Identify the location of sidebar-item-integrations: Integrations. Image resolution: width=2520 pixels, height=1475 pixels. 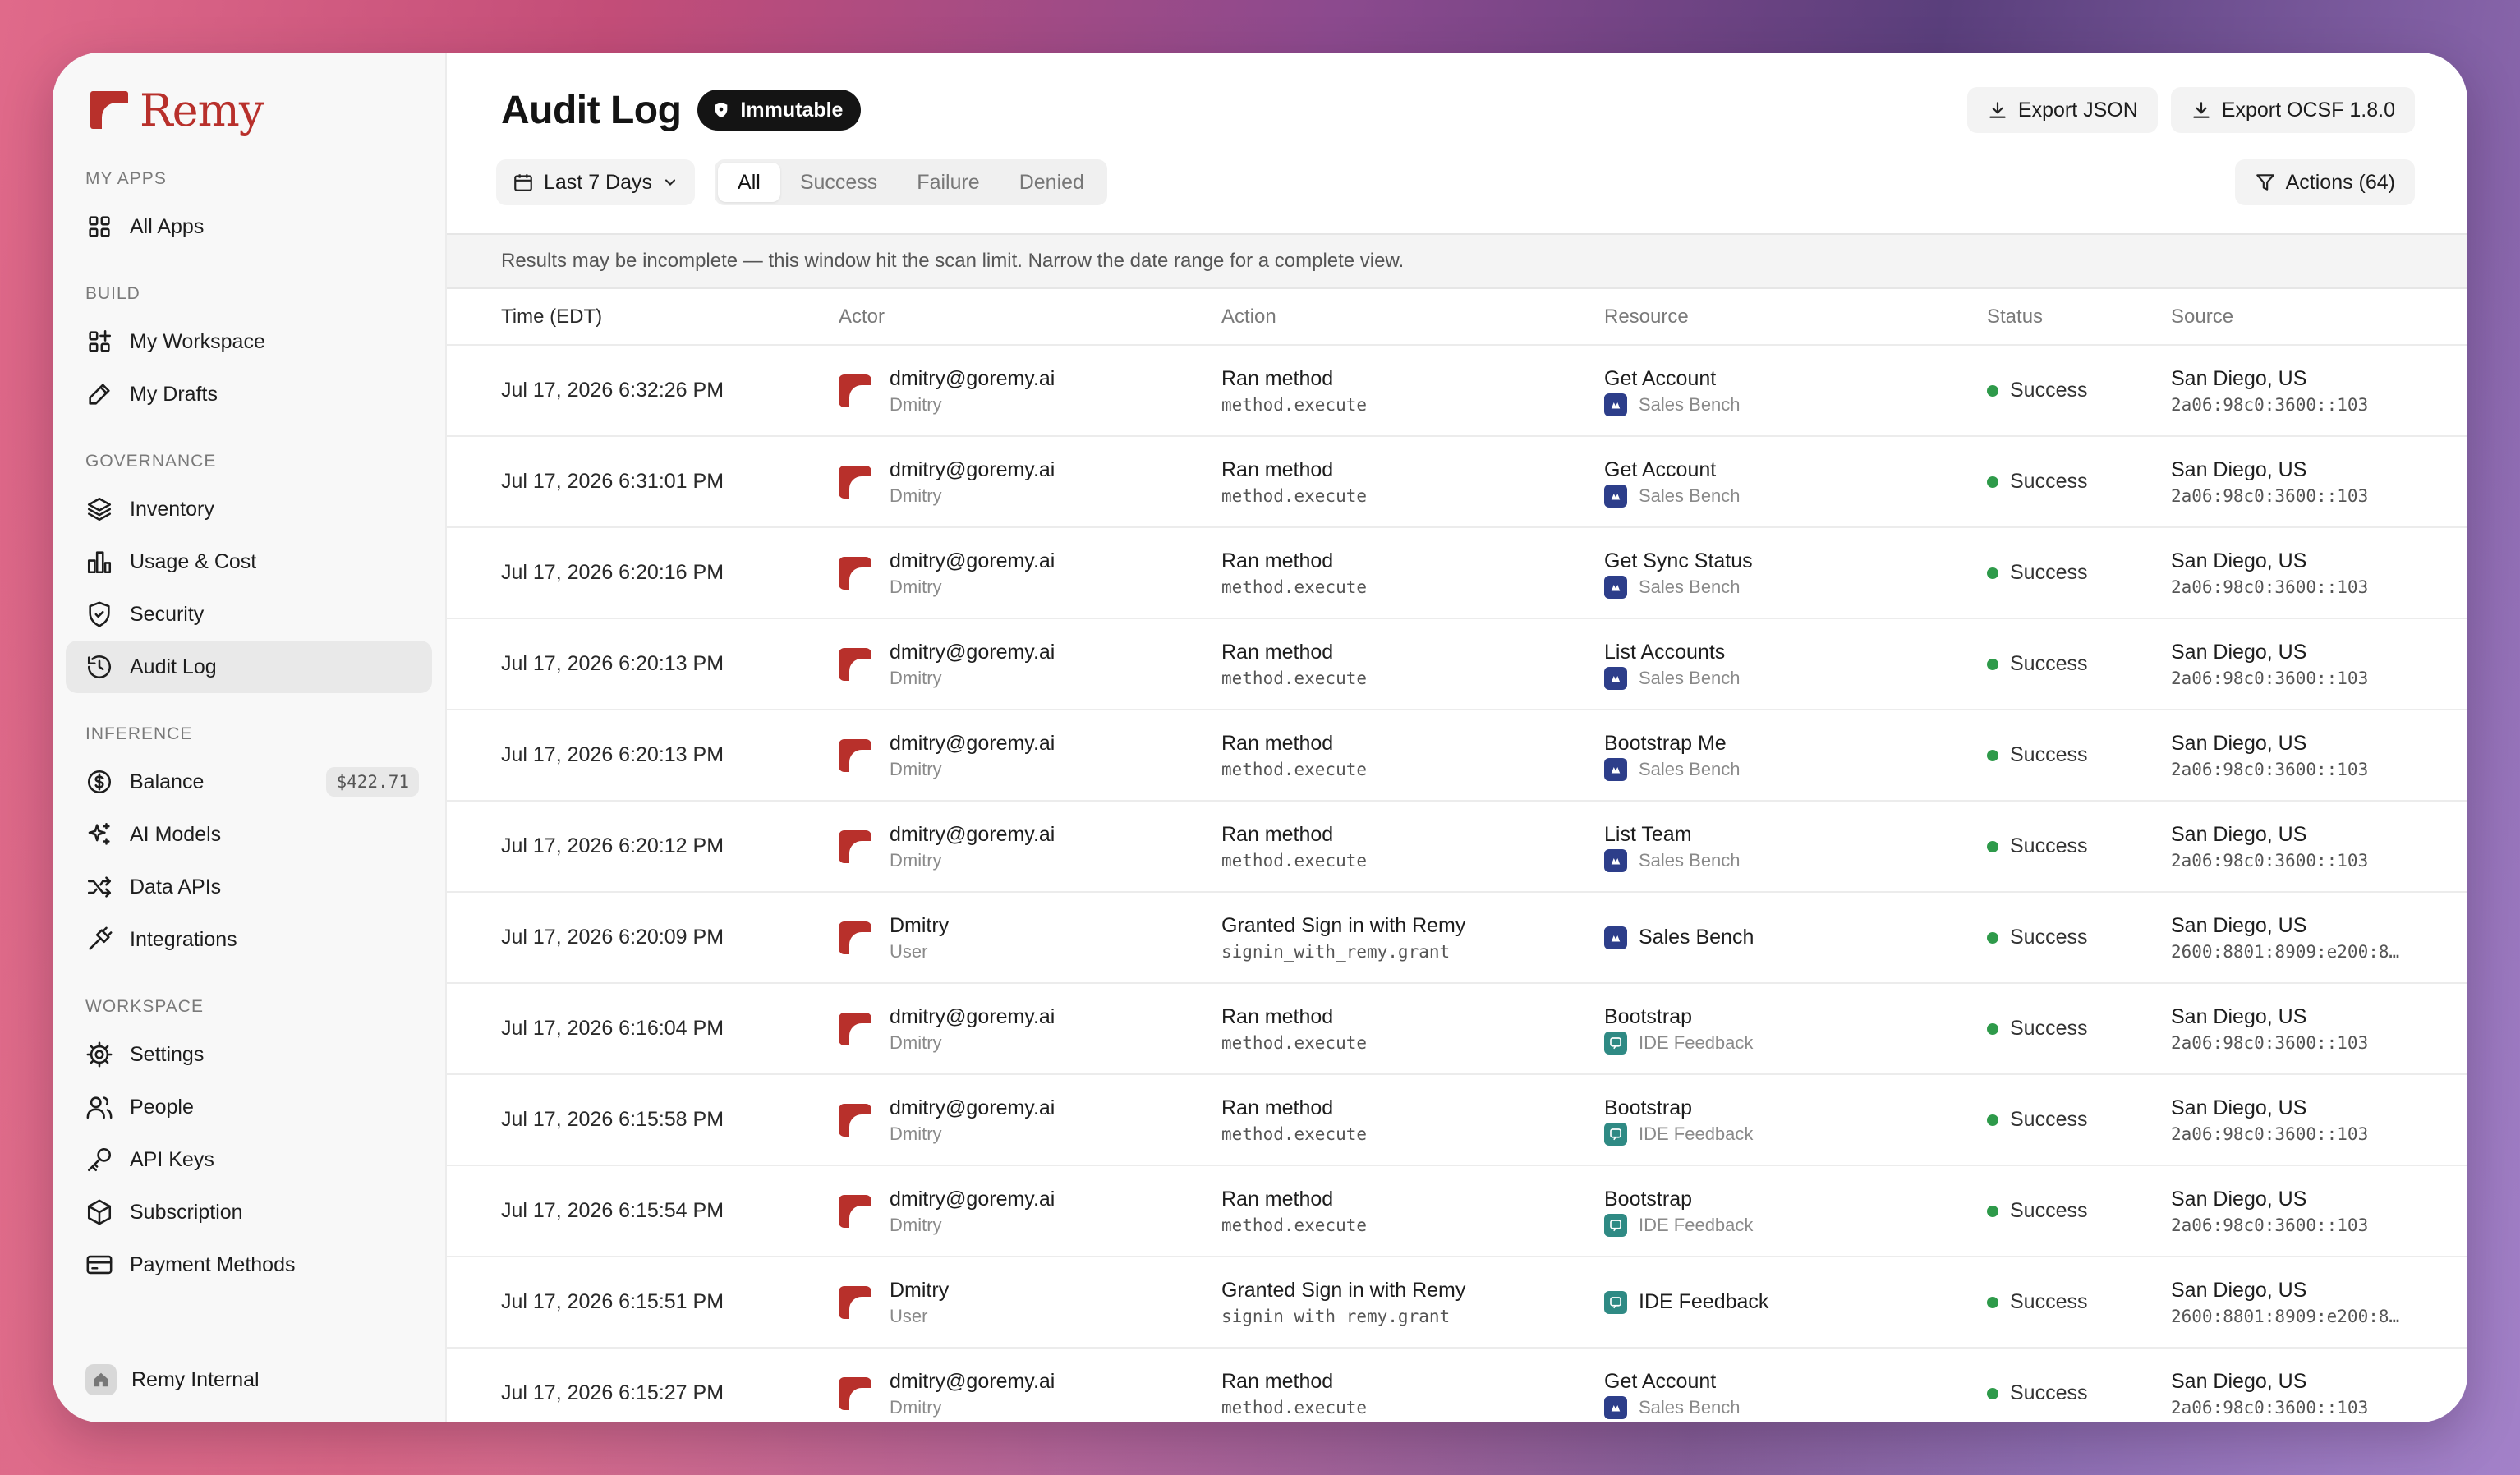
(249, 939).